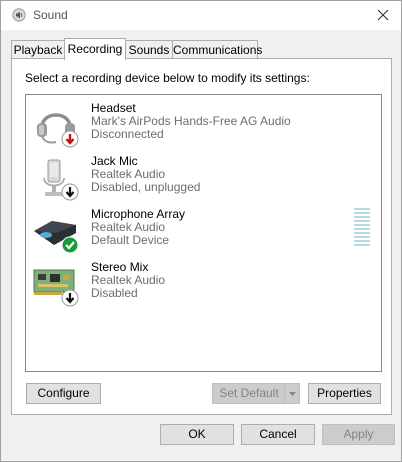  Describe the element at coordinates (38, 49) in the screenshot. I see `tab-playback: Playback` at that location.